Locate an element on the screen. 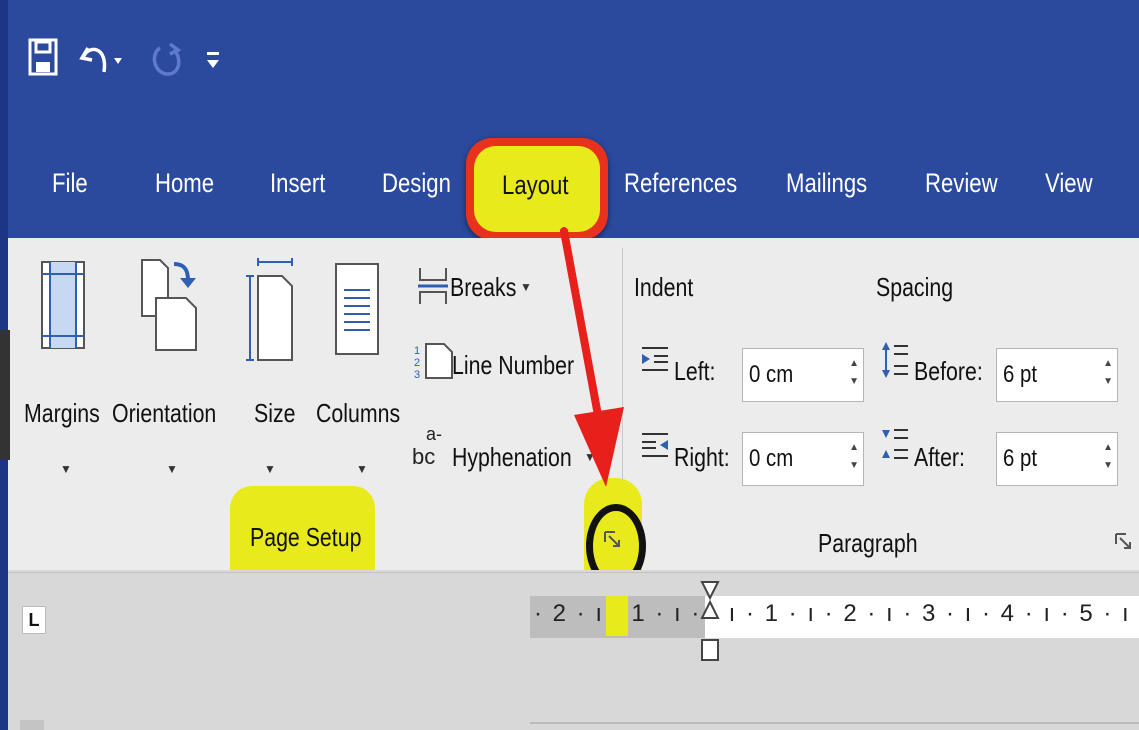  tab-home: Home is located at coordinates (184, 183).